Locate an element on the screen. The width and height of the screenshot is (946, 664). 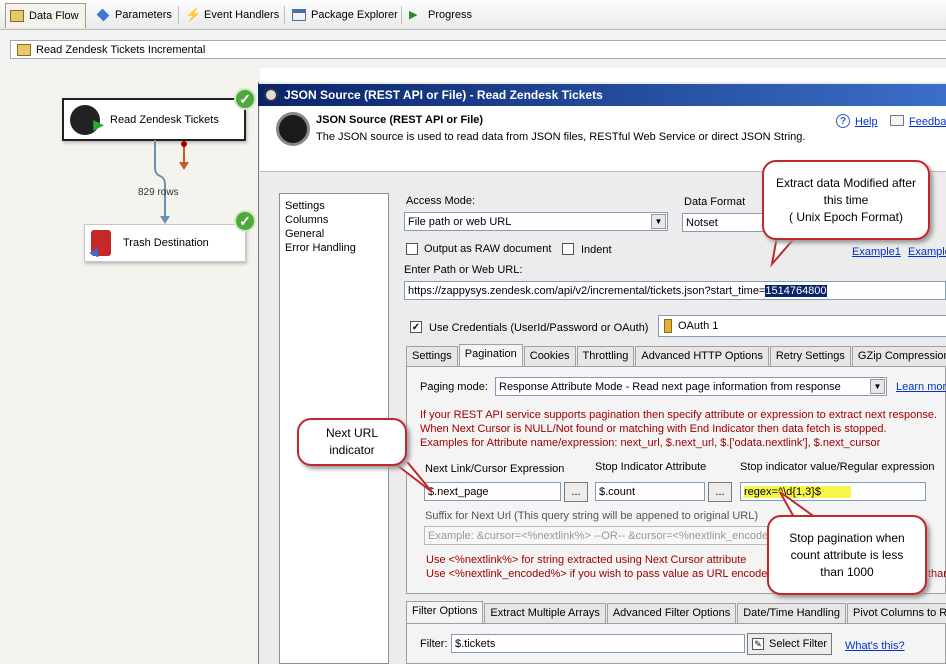
connection-icon is located at coordinates (668, 326).